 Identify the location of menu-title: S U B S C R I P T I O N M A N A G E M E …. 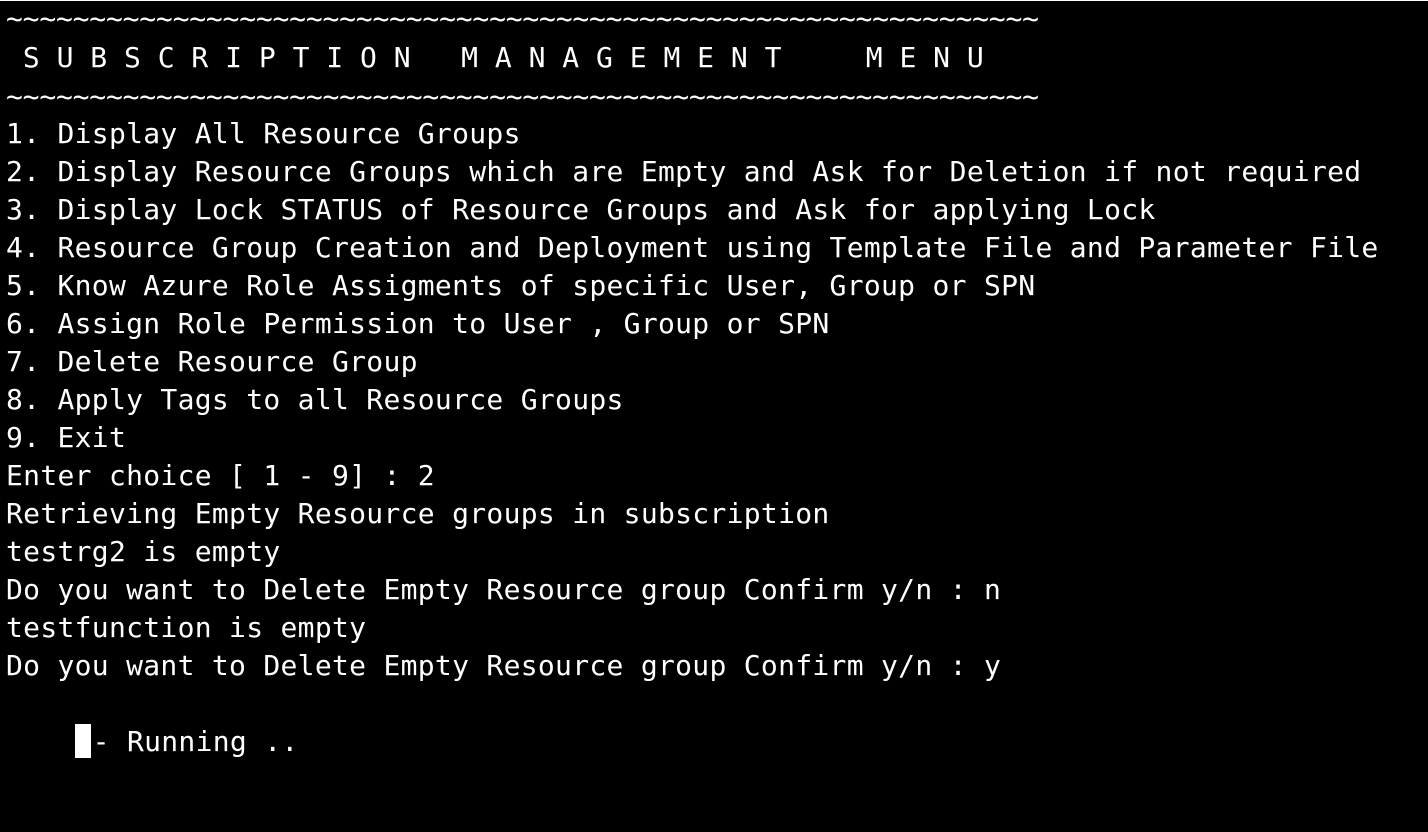
(495, 57).